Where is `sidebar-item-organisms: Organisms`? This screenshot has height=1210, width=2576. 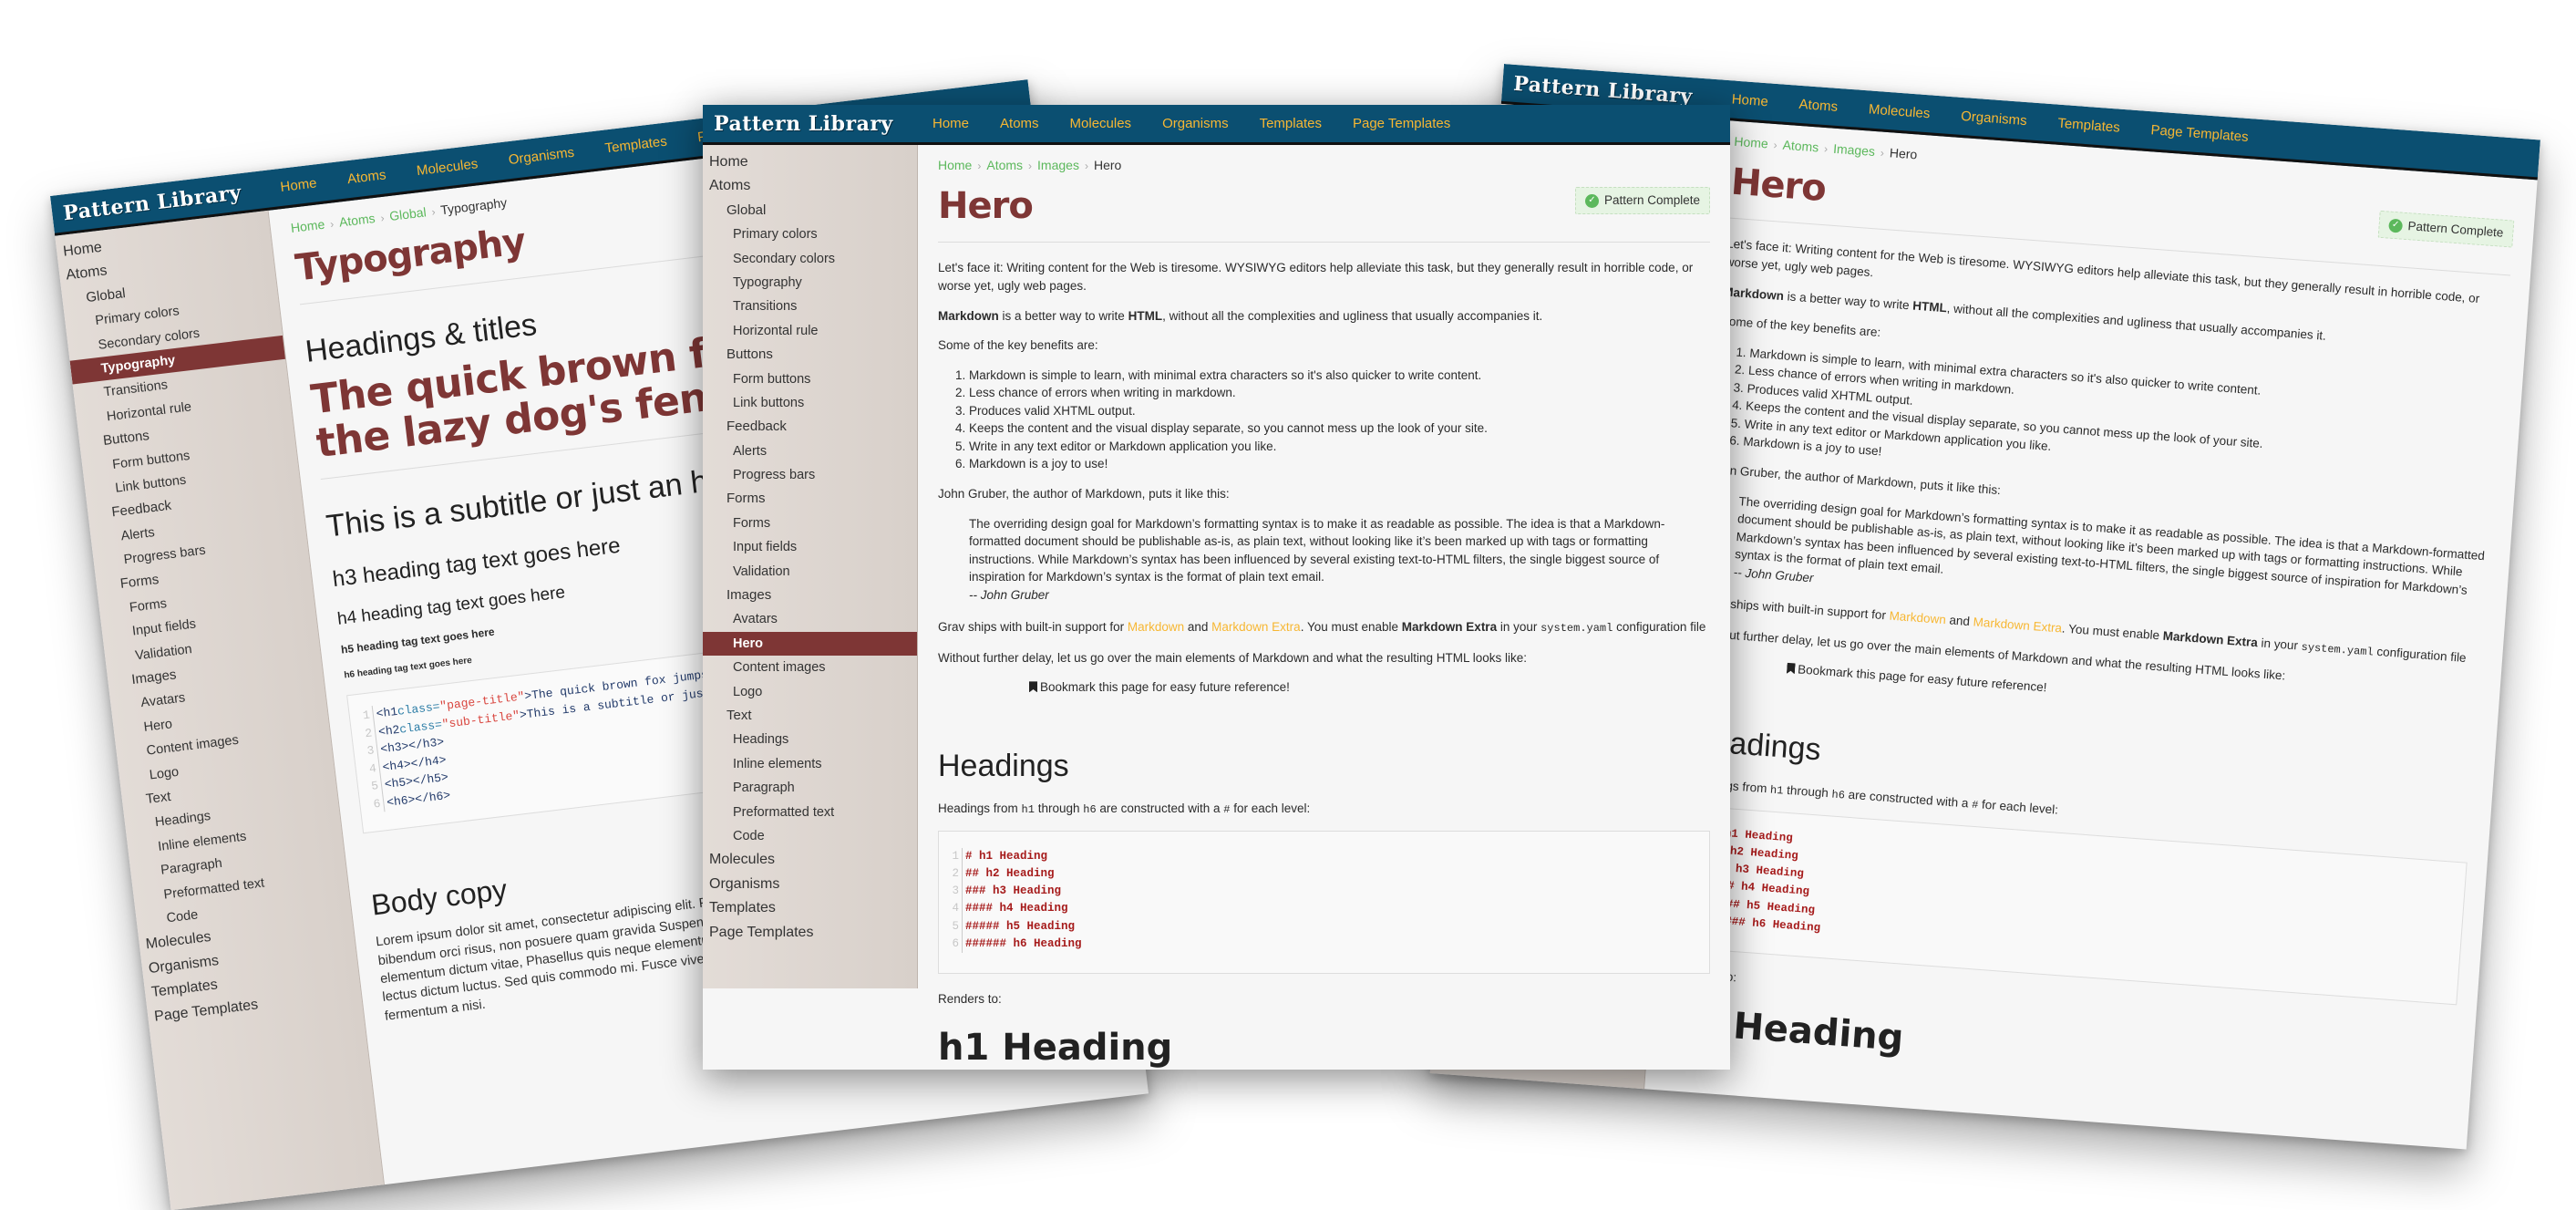
sidebar-item-organisms: Organisms is located at coordinates (810, 884).